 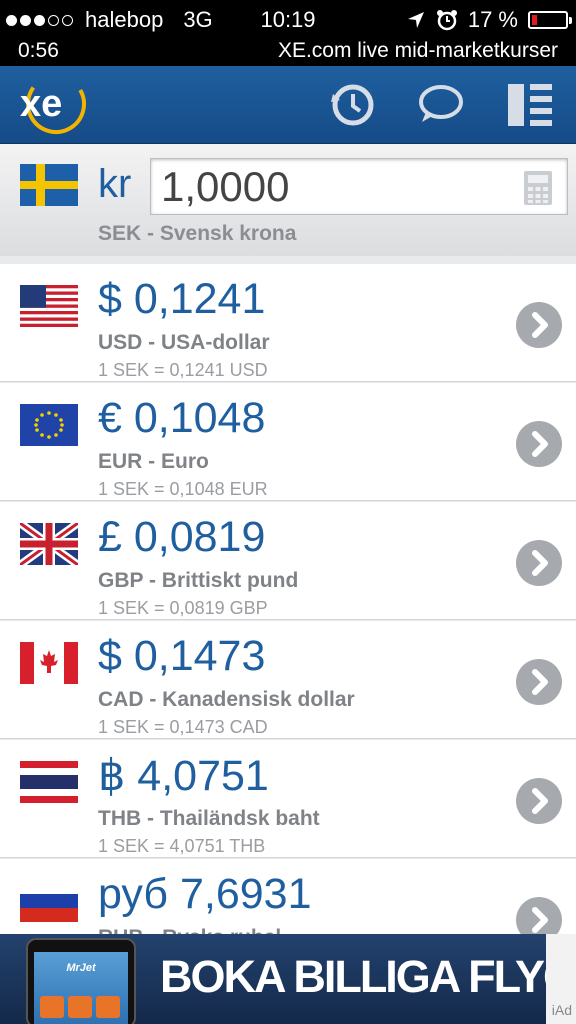 I want to click on phone-image: MrJet, so click(x=81, y=981).